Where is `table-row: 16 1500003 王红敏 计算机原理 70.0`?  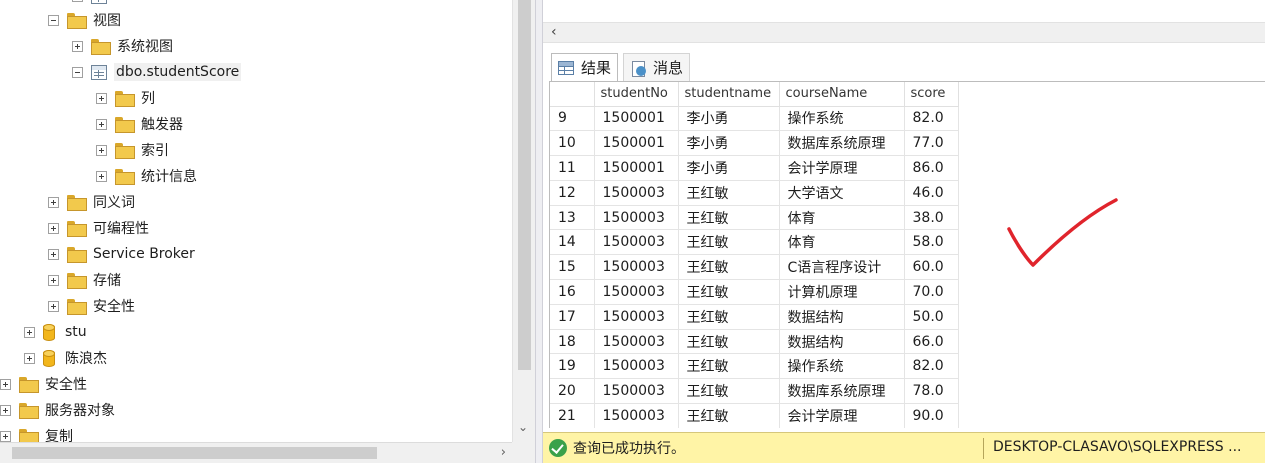 table-row: 16 1500003 王红敏 计算机原理 70.0 is located at coordinates (754, 292).